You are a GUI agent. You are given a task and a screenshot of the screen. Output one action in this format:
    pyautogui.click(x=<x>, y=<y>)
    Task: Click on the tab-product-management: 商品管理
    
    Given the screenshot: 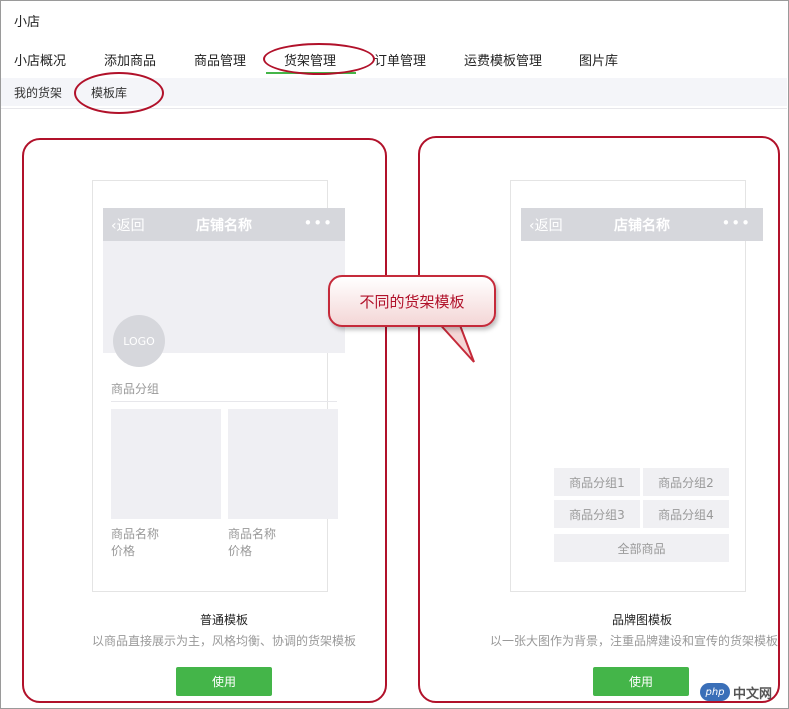 What is the action you would take?
    pyautogui.click(x=220, y=59)
    